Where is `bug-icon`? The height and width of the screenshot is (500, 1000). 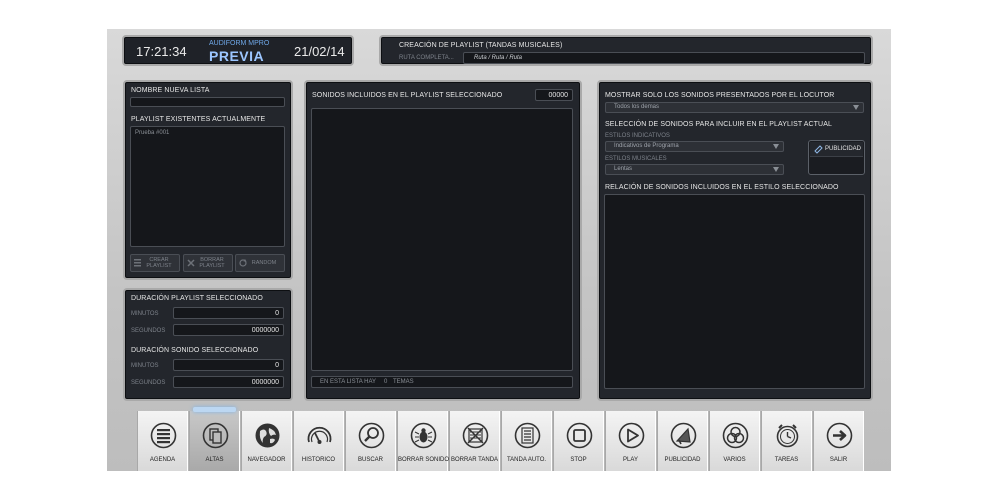 bug-icon is located at coordinates (423, 435).